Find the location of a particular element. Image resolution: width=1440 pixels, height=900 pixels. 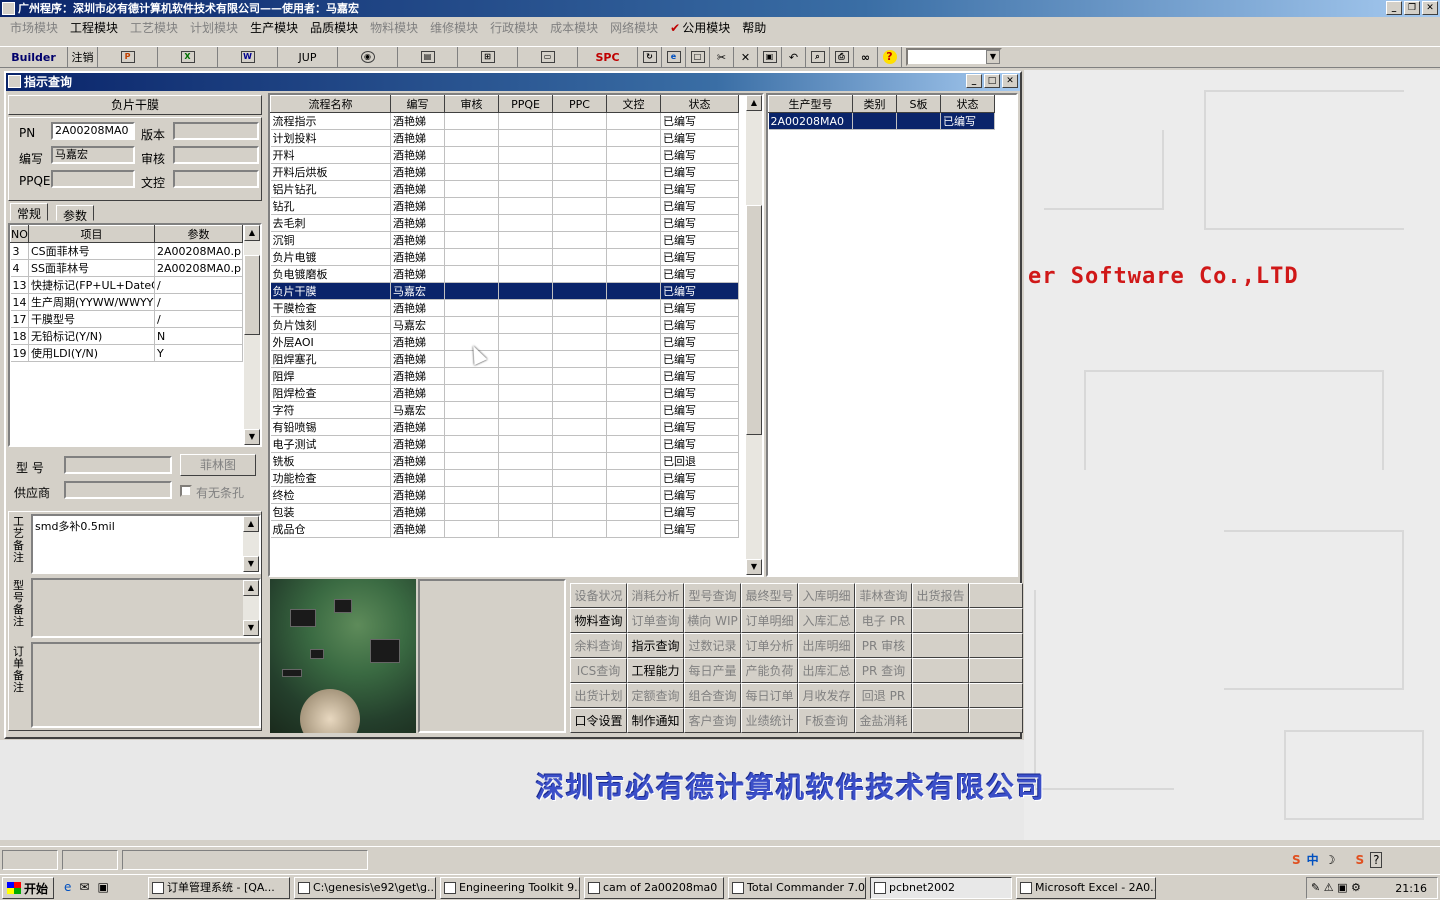

moon-icon: ☽ is located at coordinates (1330, 860).